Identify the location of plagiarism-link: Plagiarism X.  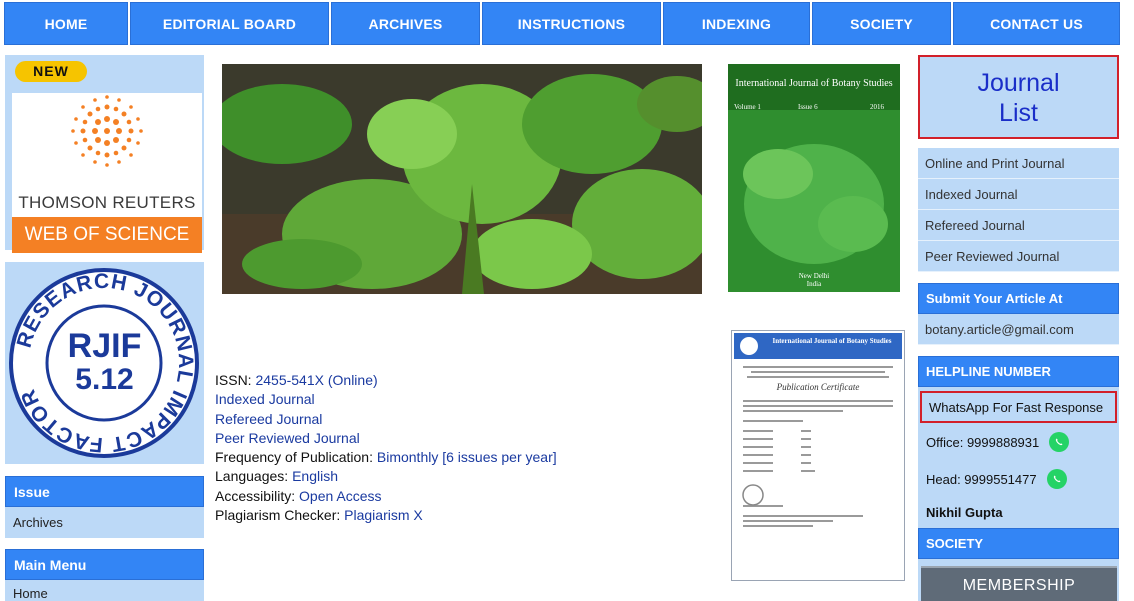
(383, 515).